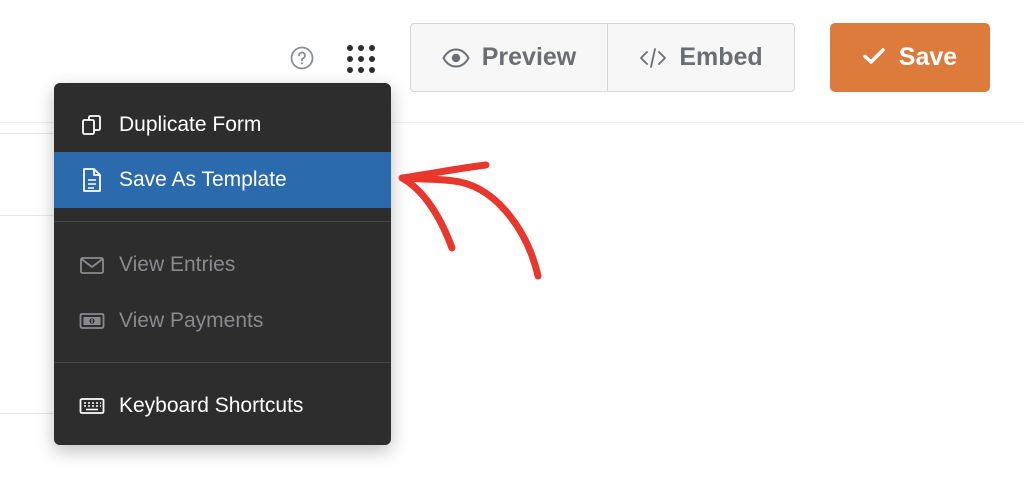 The image size is (1024, 502). What do you see at coordinates (653, 58) in the screenshot?
I see `code-icon` at bounding box center [653, 58].